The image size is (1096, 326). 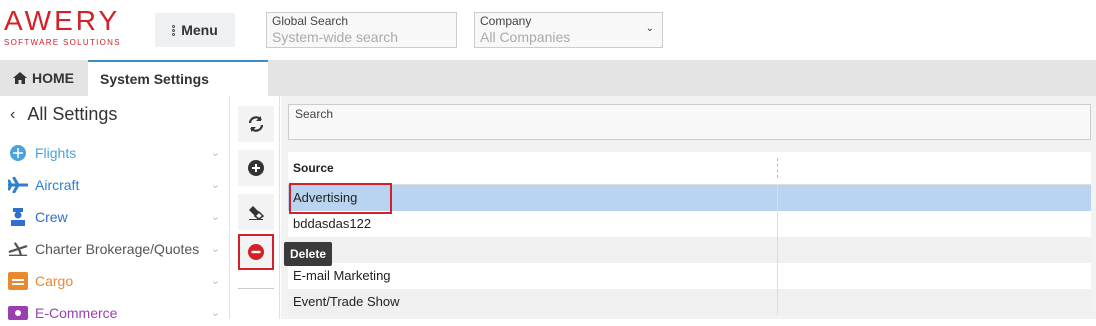 I want to click on add-button, so click(x=256, y=168).